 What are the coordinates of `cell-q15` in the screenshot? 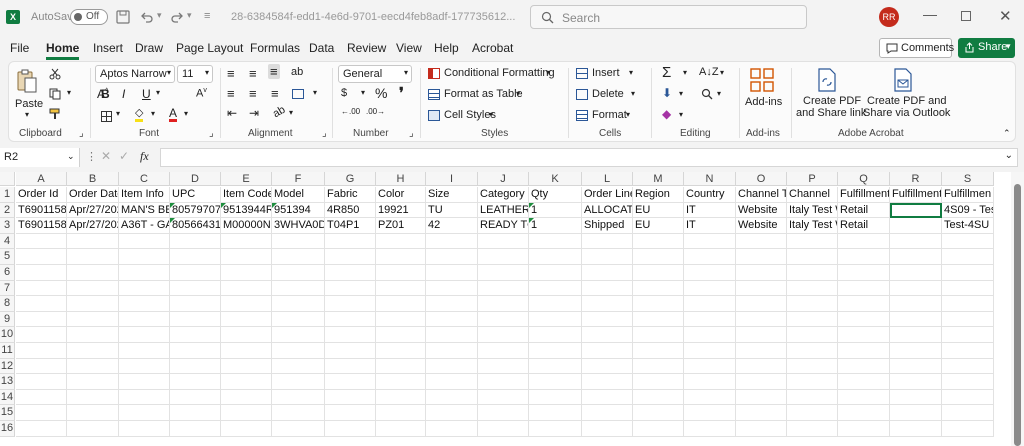 It's located at (864, 413).